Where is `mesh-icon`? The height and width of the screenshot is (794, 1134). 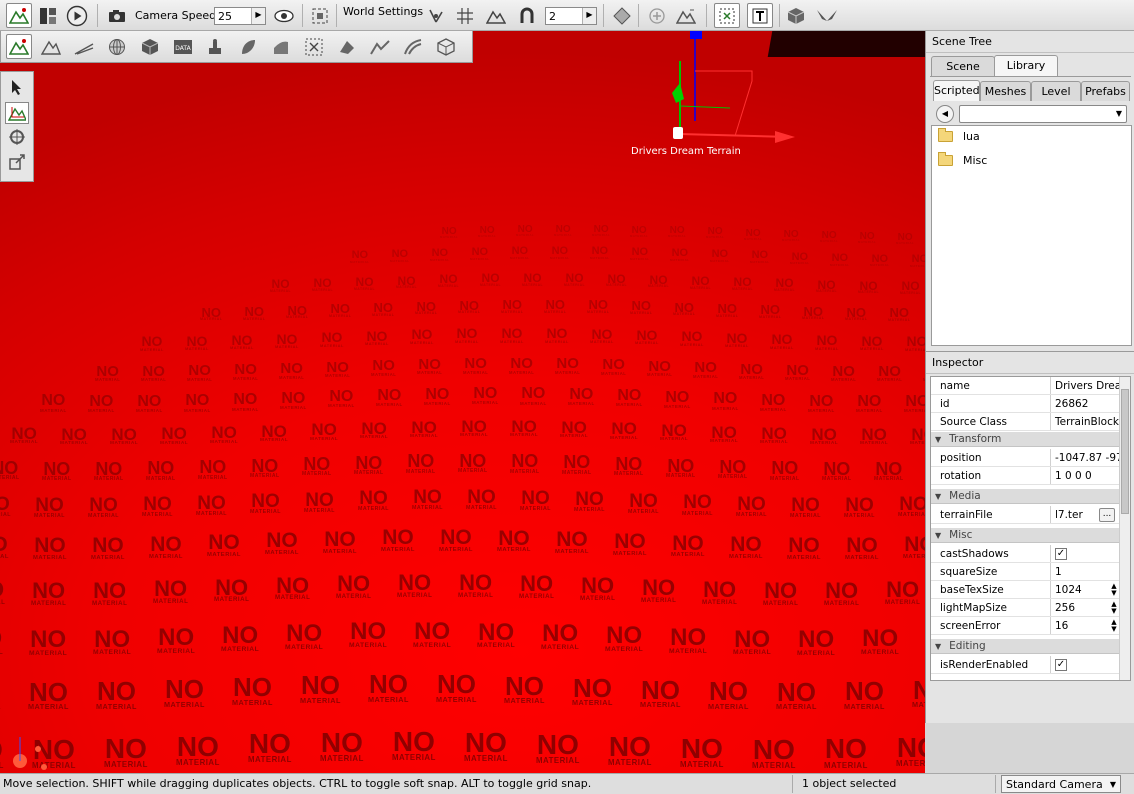 mesh-icon is located at coordinates (150, 46).